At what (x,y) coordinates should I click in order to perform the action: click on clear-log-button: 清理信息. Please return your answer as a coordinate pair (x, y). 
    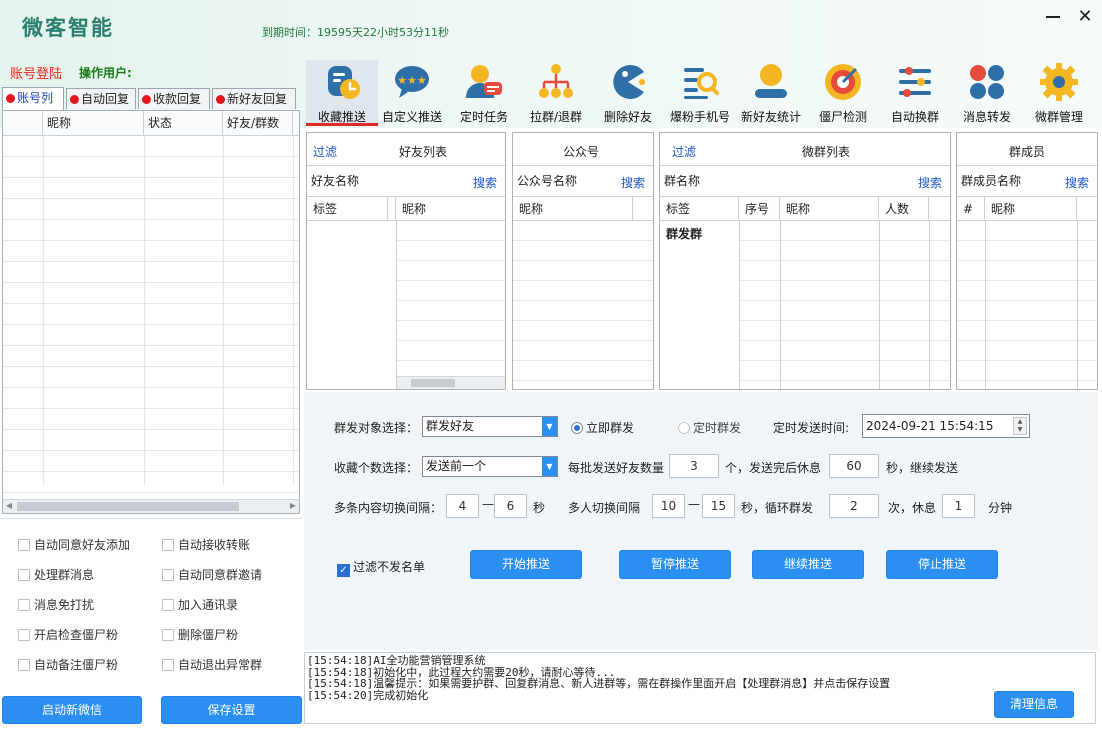
    Looking at the image, I should click on (1034, 704).